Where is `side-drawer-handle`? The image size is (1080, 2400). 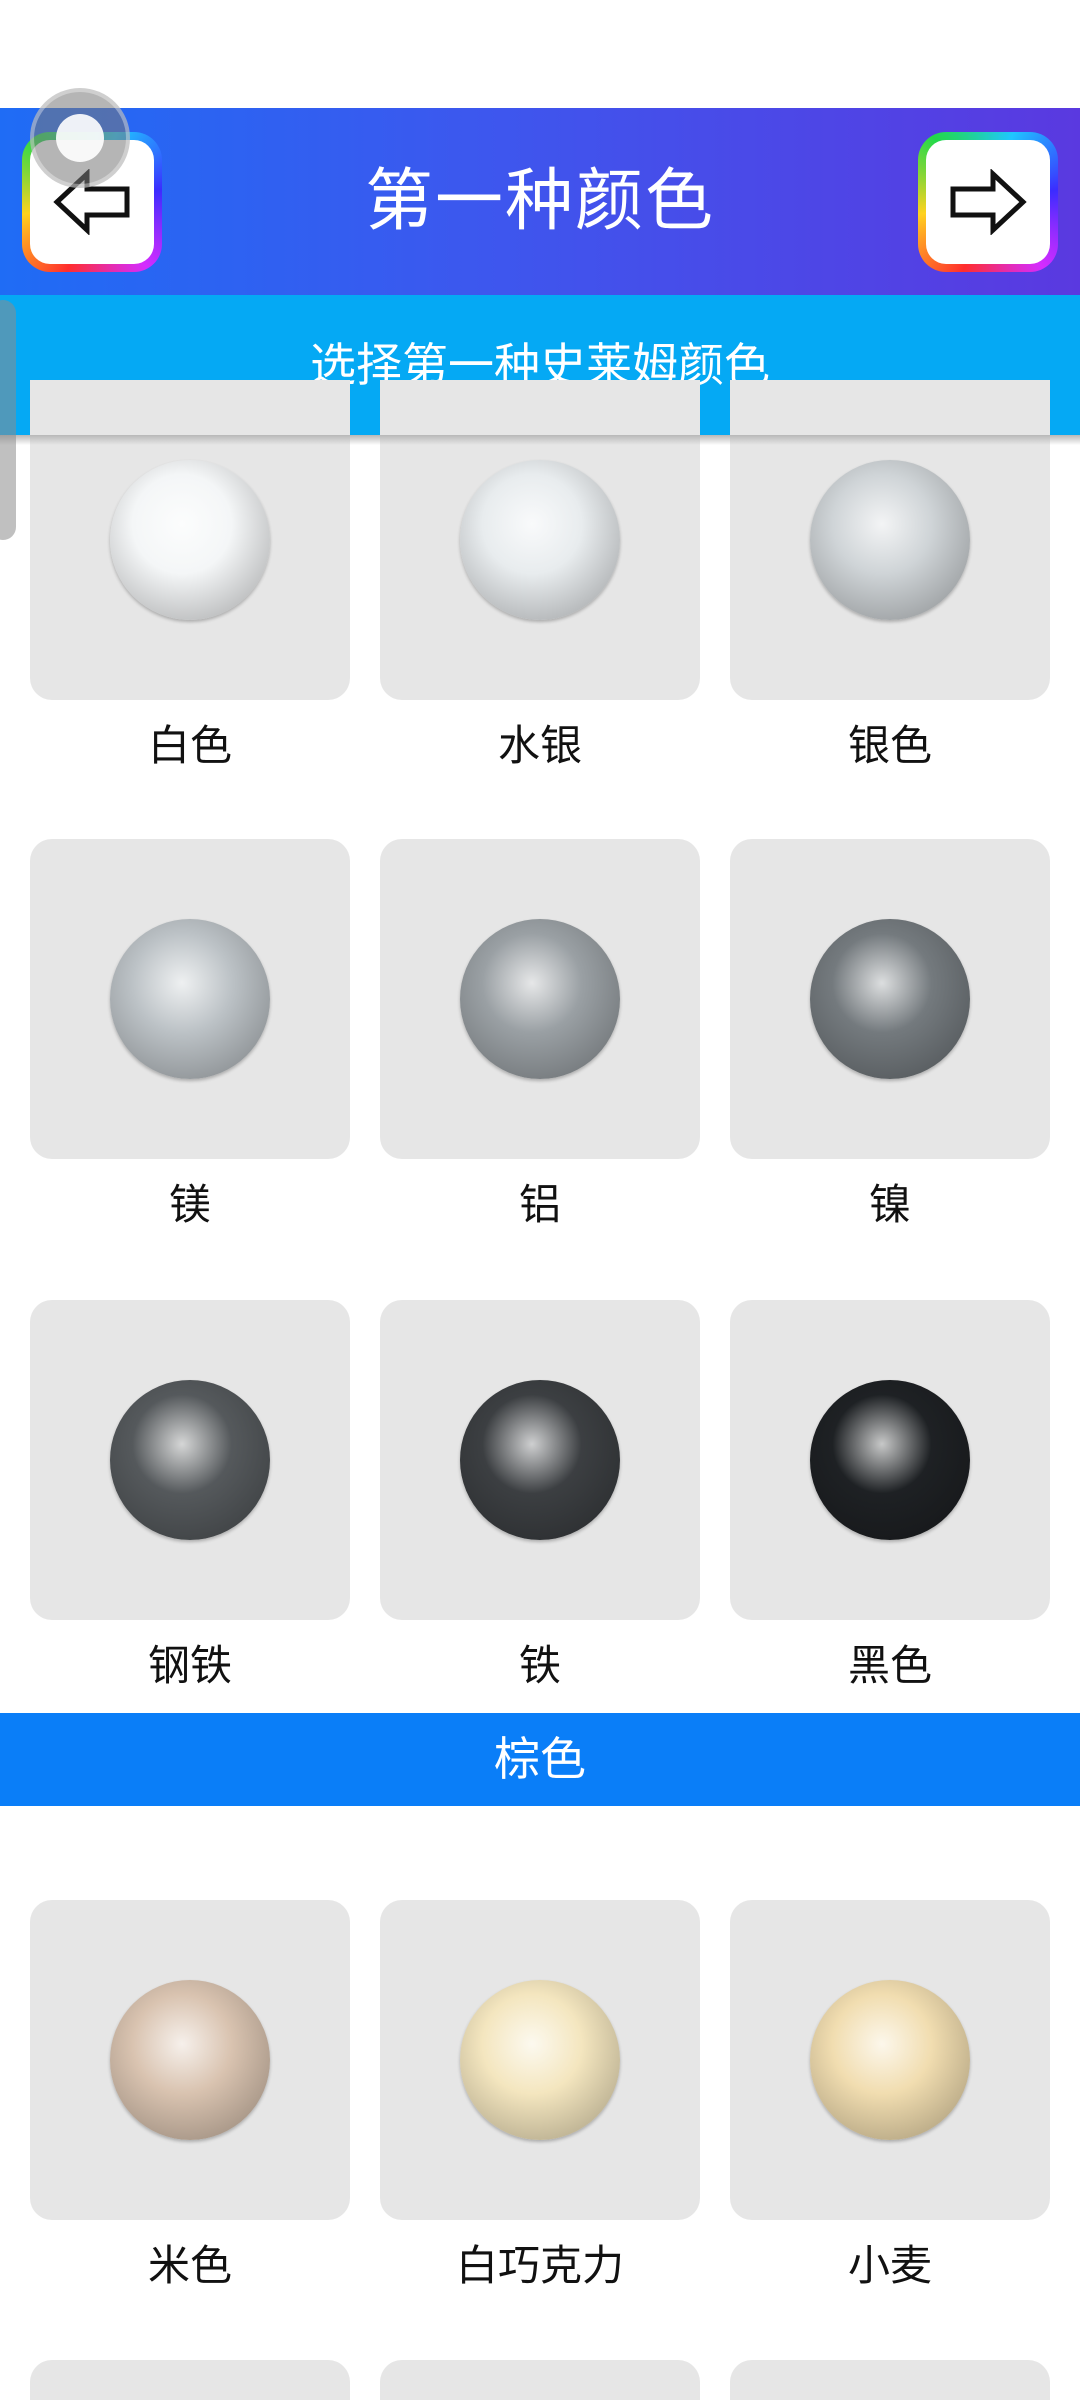 side-drawer-handle is located at coordinates (8, 420).